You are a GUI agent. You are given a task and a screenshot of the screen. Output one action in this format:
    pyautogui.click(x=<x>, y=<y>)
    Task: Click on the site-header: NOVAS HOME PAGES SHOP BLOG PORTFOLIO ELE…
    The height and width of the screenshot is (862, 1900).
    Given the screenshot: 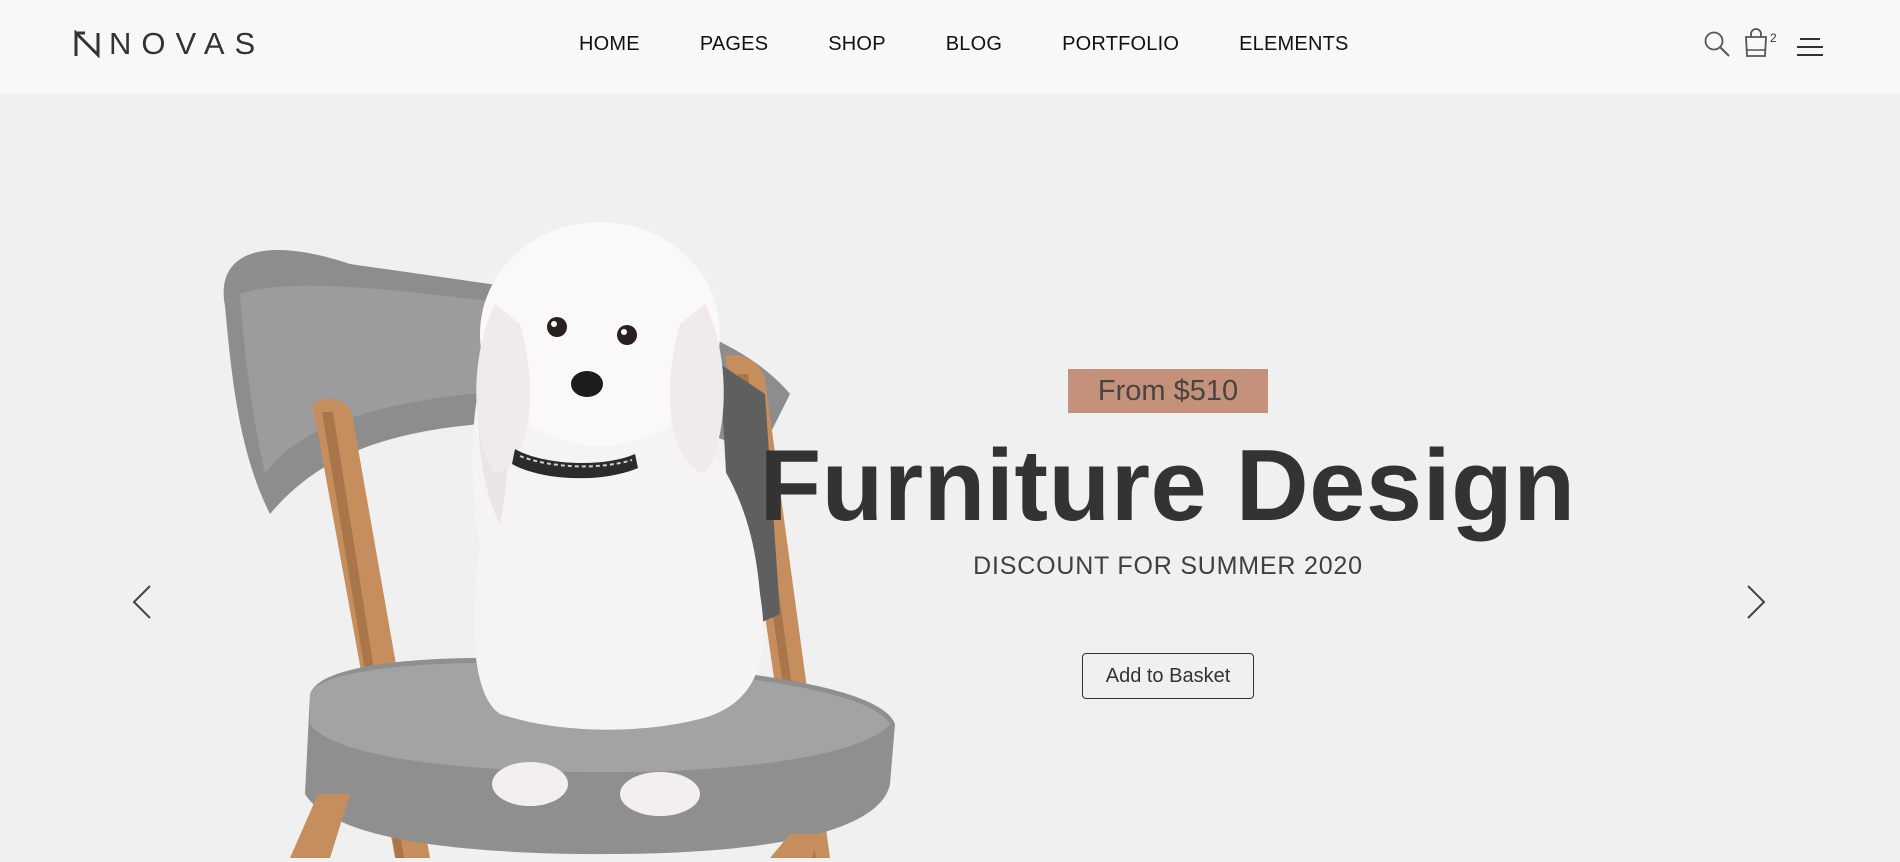 What is the action you would take?
    pyautogui.click(x=950, y=47)
    